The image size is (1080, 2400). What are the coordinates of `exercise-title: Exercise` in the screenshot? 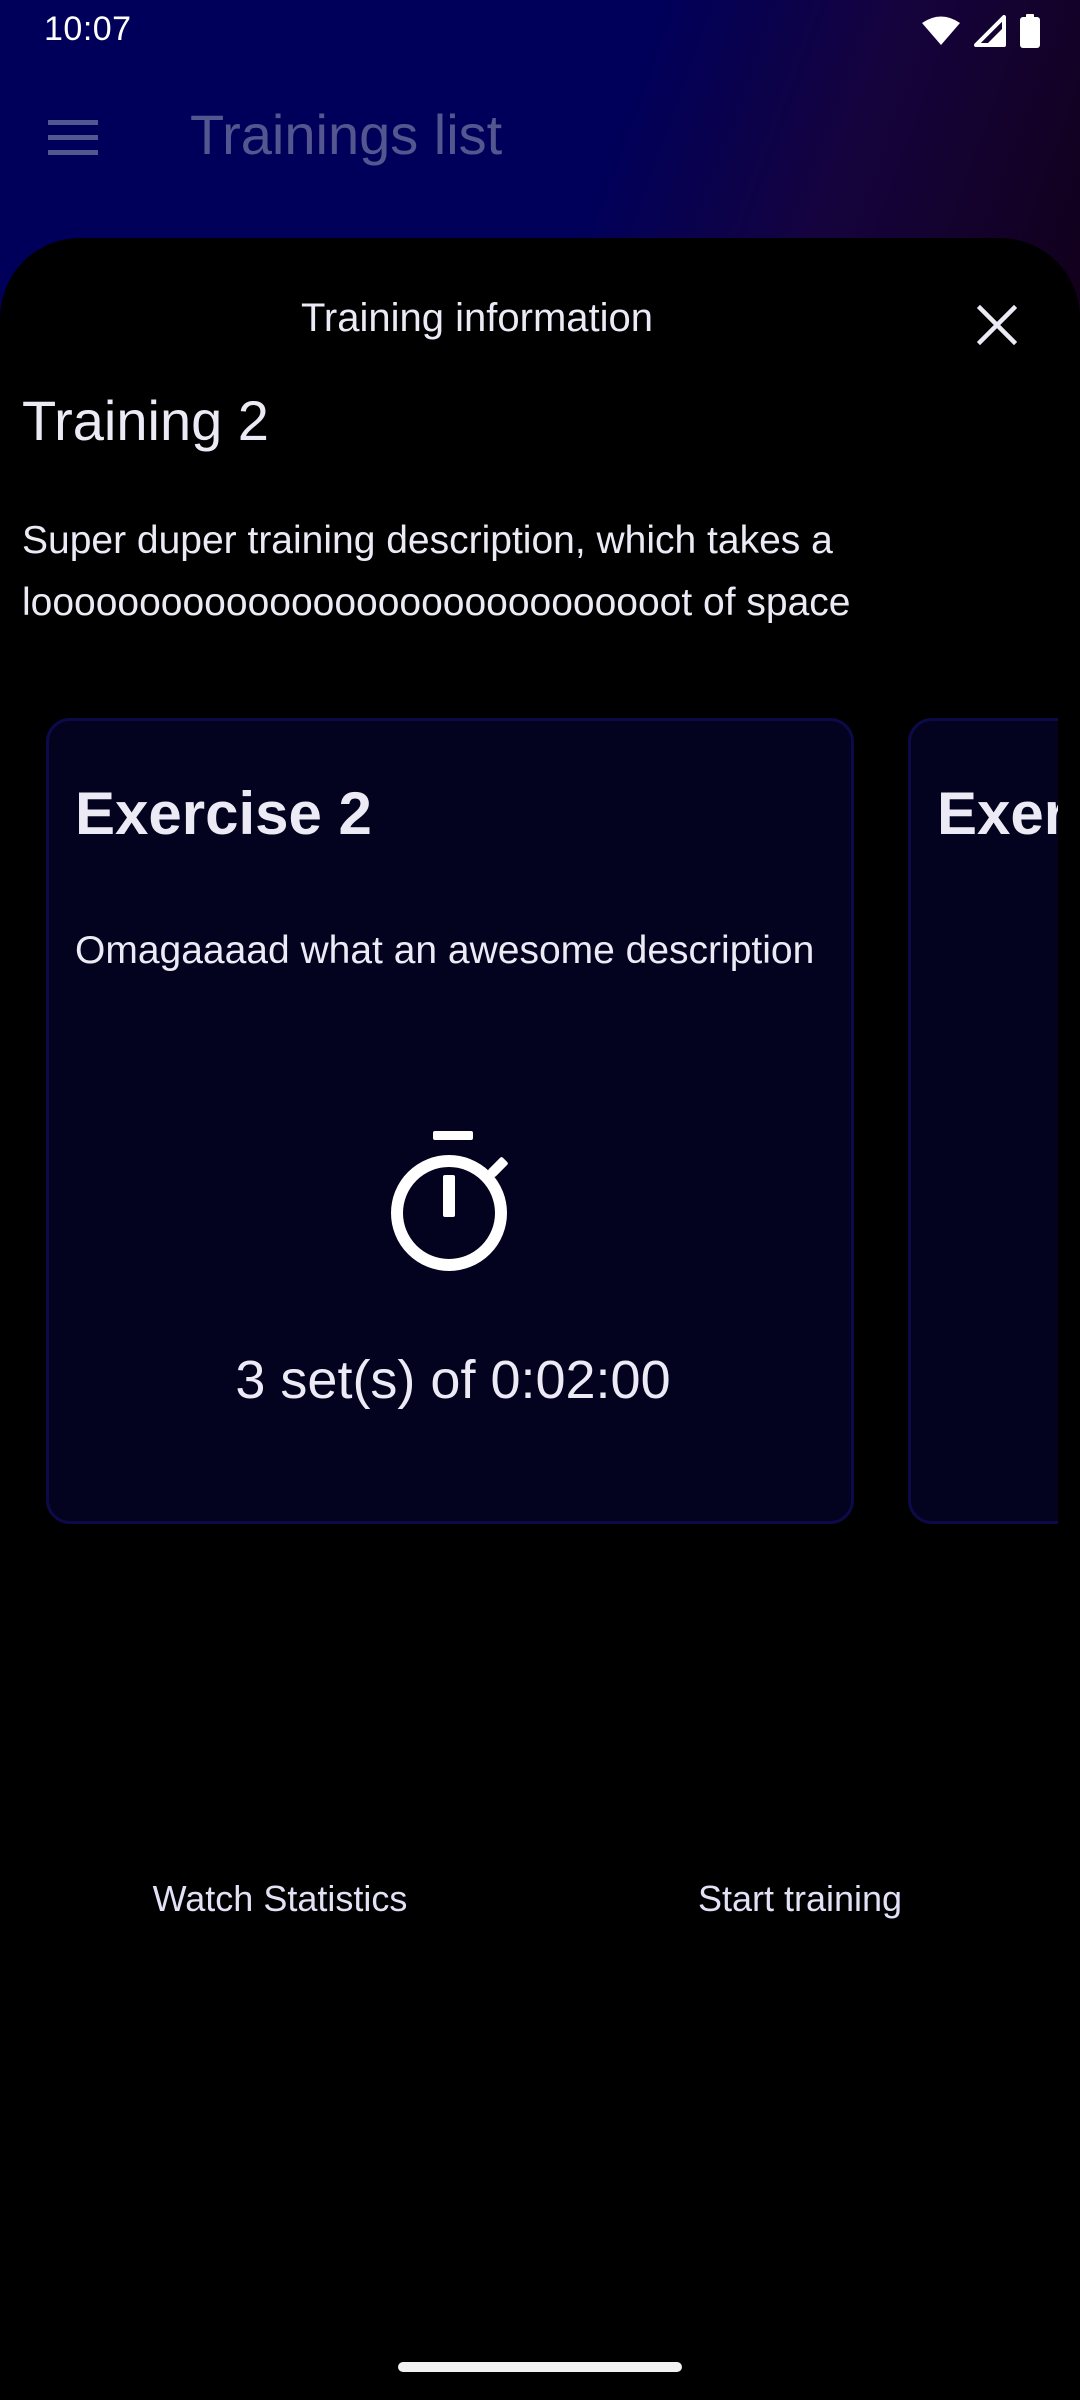 It's located at (997, 813).